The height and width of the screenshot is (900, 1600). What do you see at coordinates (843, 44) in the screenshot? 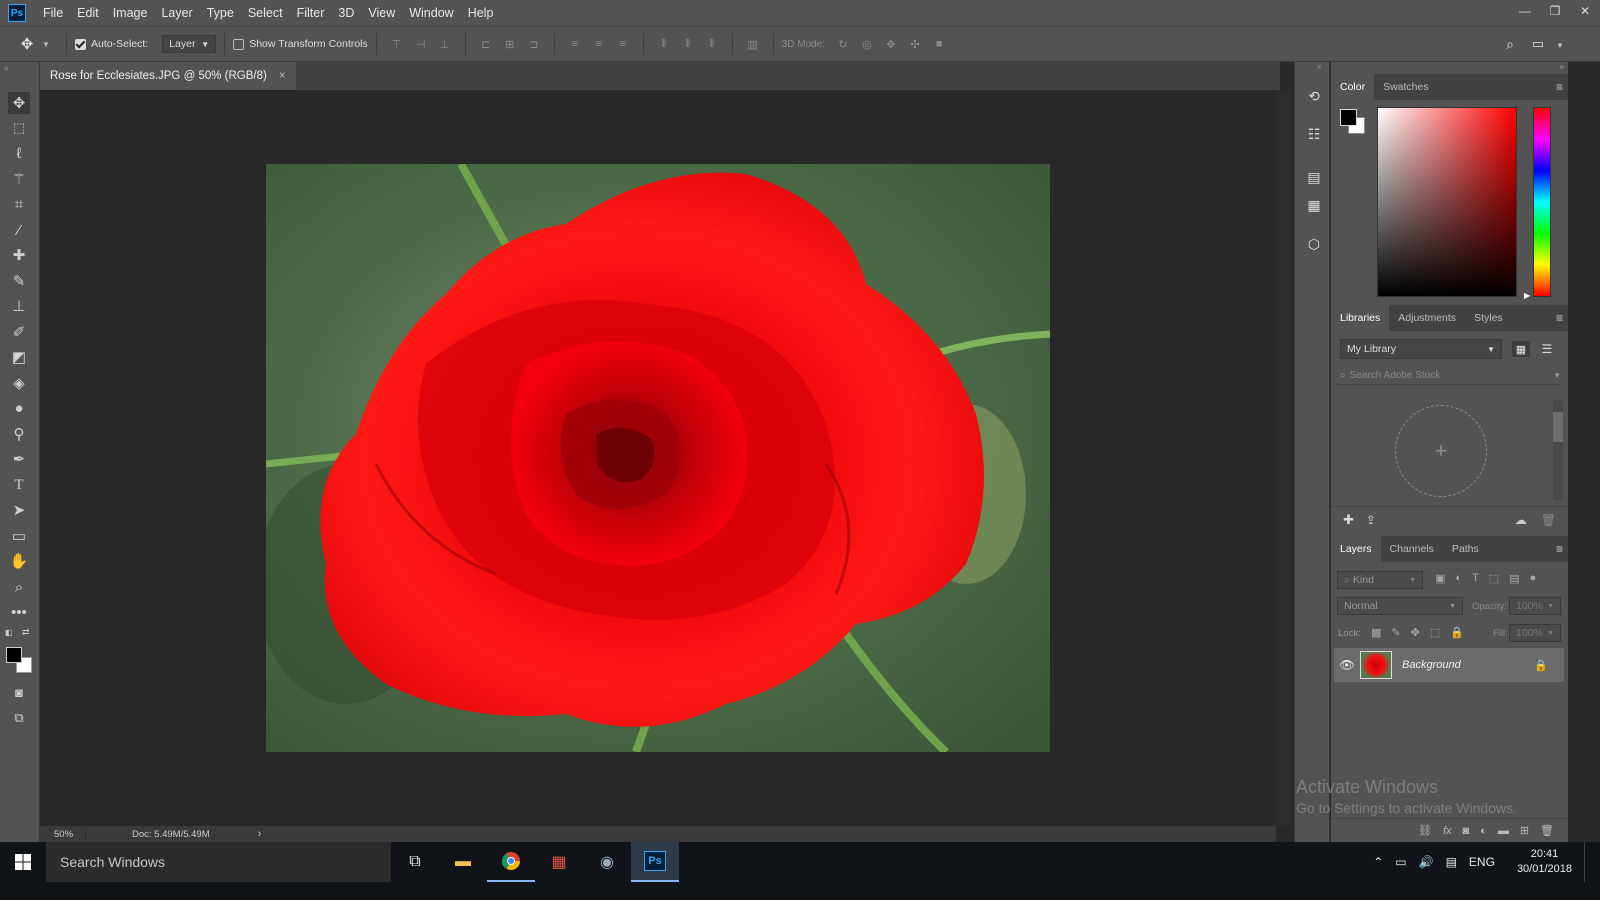
I see `orbit-3d-icon: ↻` at bounding box center [843, 44].